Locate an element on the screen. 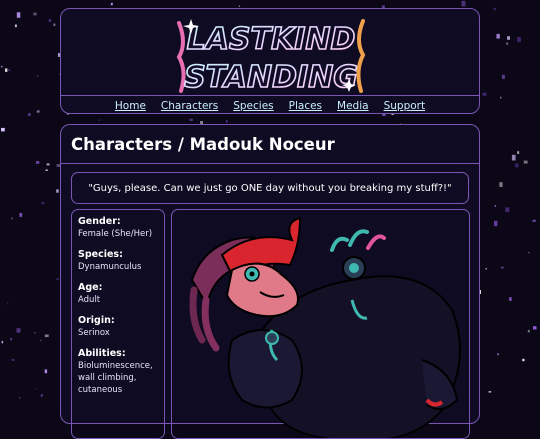 This screenshot has height=439, width=540. info-label: Origin: is located at coordinates (96, 320).